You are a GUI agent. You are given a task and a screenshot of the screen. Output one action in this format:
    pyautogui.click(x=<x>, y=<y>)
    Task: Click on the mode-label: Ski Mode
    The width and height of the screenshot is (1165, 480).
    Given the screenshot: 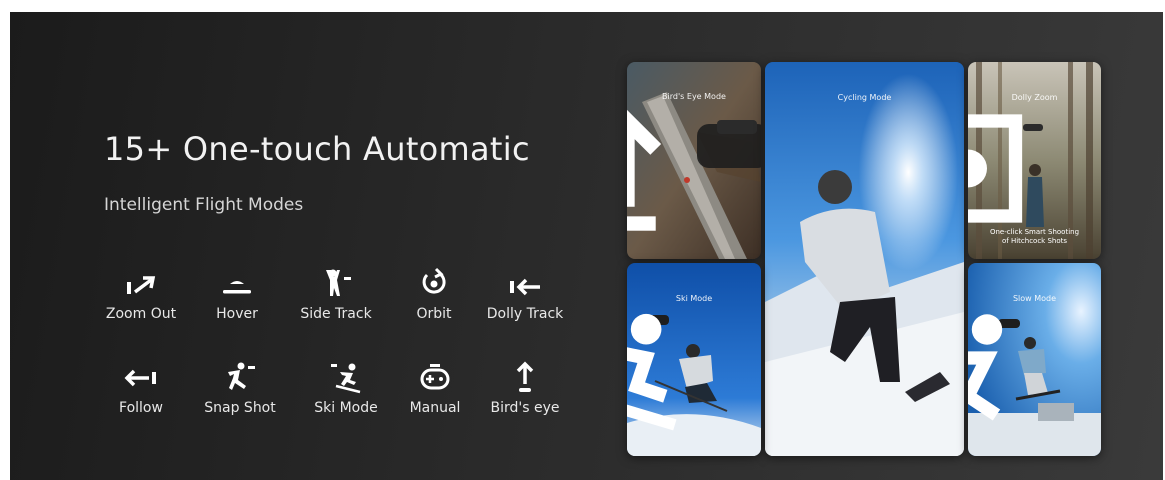 What is the action you would take?
    pyautogui.click(x=346, y=408)
    